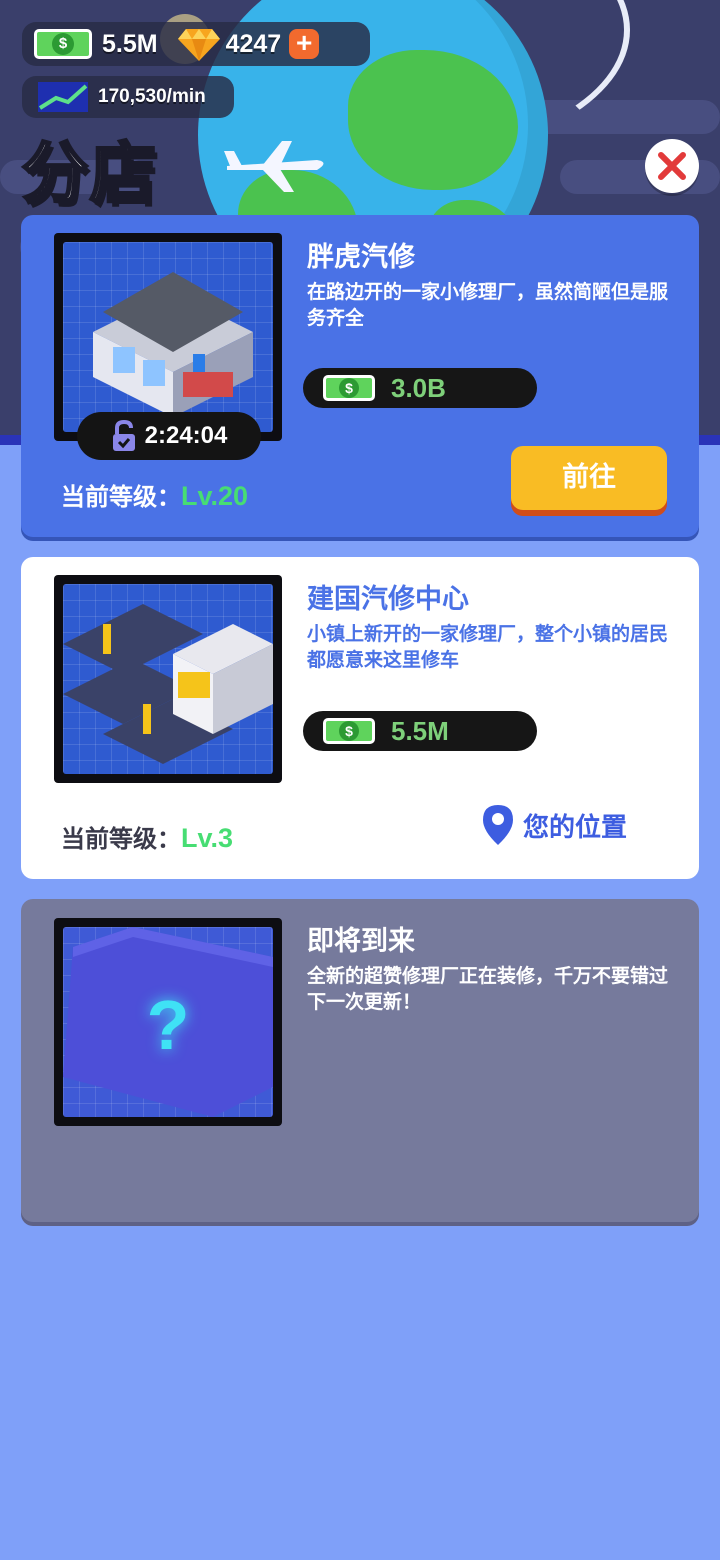 This screenshot has width=720, height=1560. Describe the element at coordinates (168, 1025) in the screenshot. I see `question-mark-icon: ?` at that location.